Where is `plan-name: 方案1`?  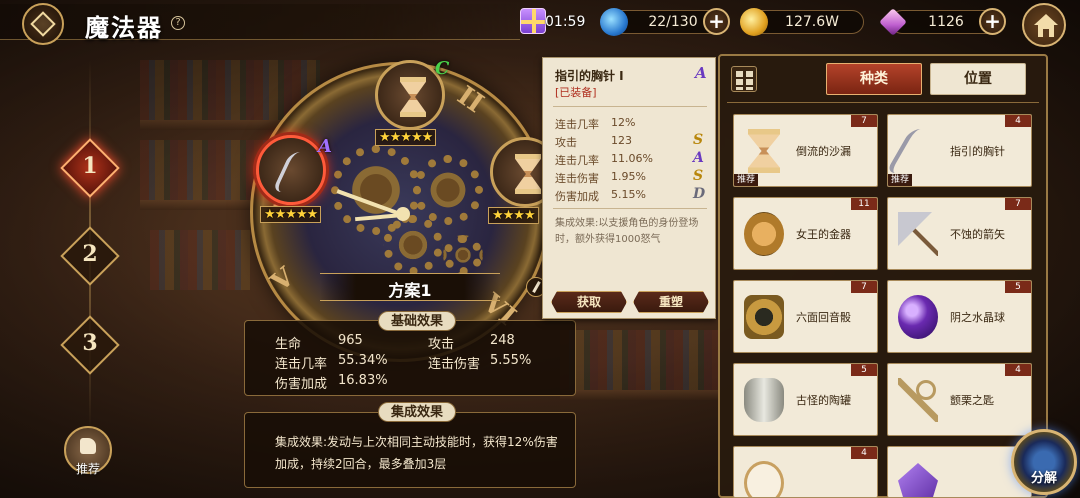 plan-name: 方案1 is located at coordinates (410, 290).